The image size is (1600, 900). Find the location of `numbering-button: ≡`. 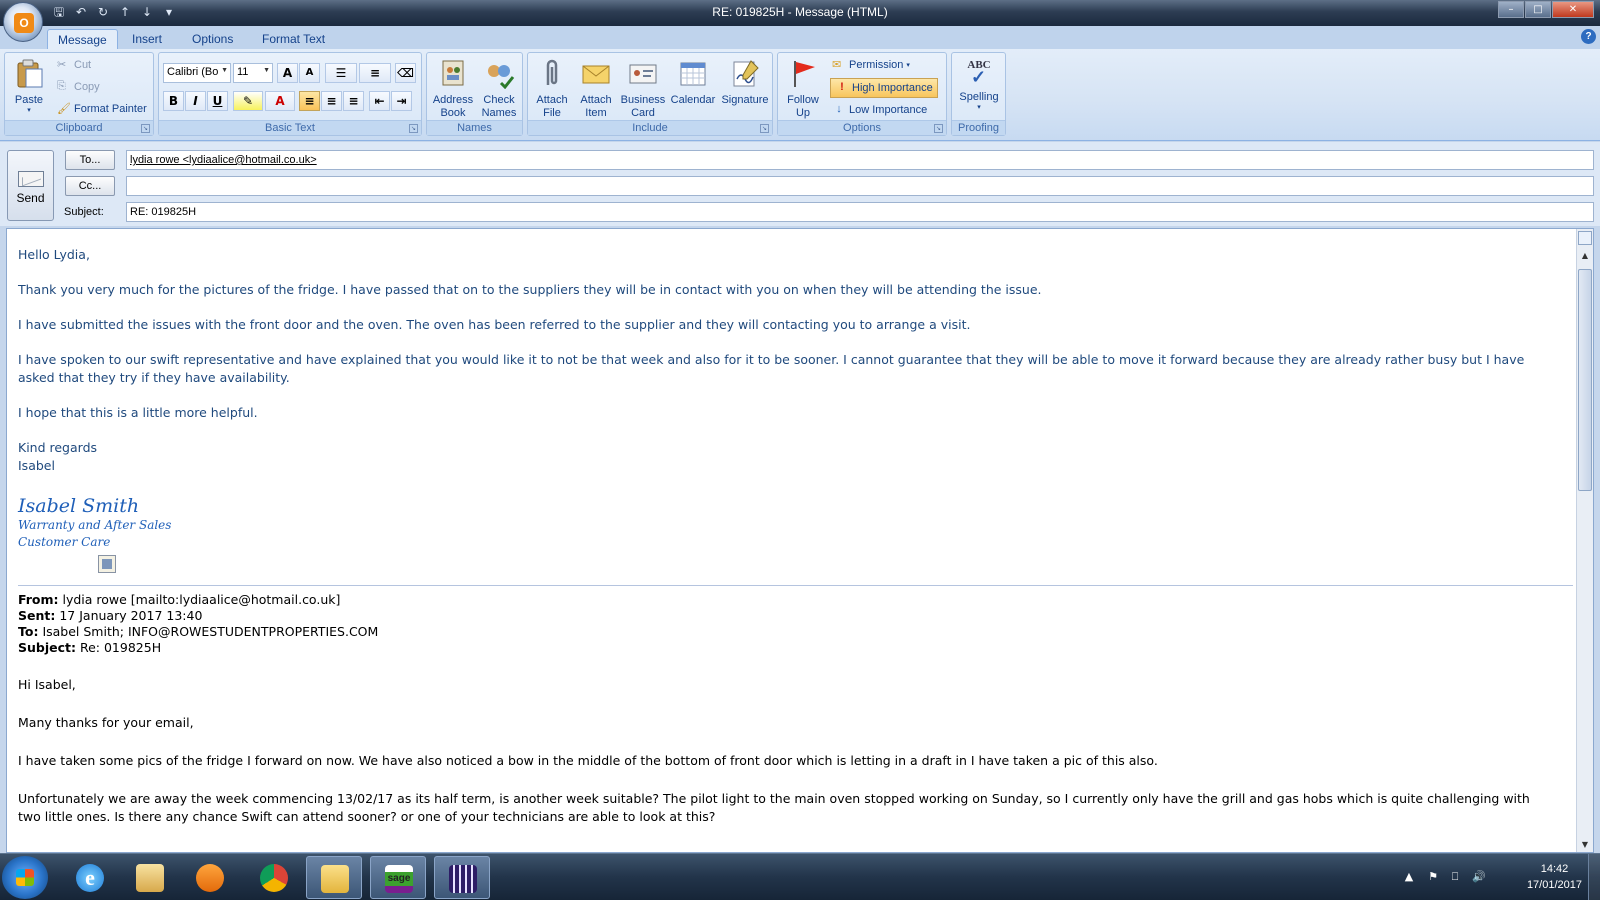

numbering-button: ≡ is located at coordinates (375, 73).